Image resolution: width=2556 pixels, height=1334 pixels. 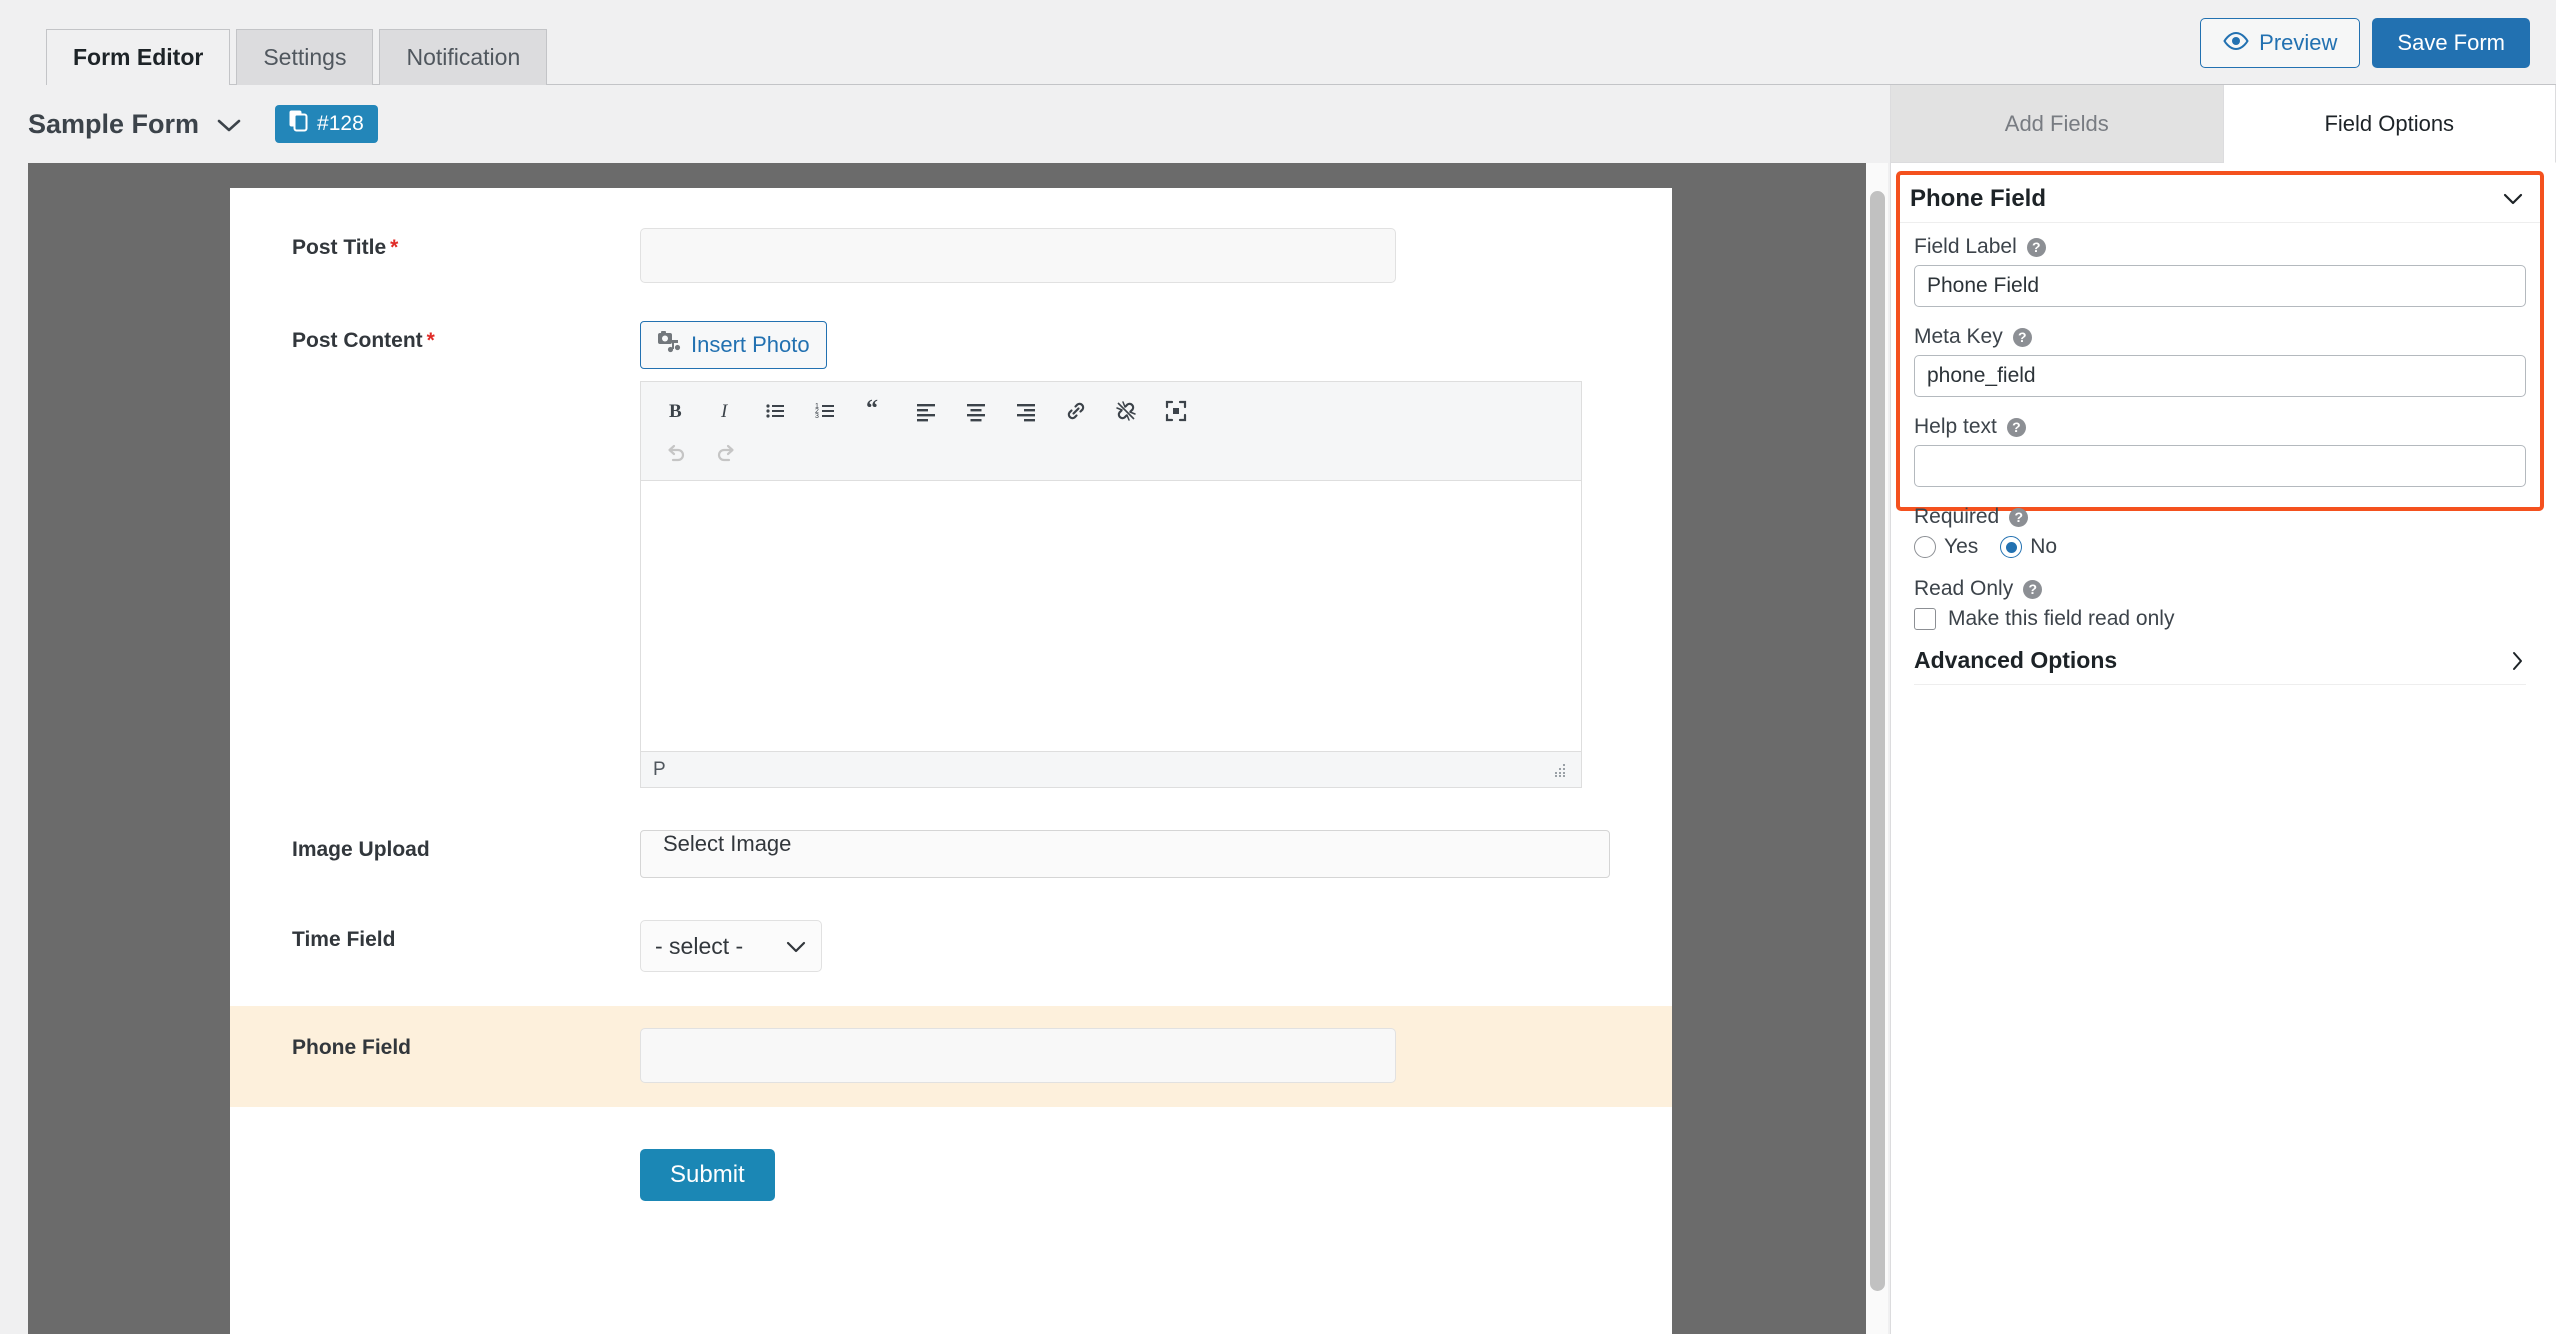 I want to click on preview-button: Preview, so click(x=2280, y=43).